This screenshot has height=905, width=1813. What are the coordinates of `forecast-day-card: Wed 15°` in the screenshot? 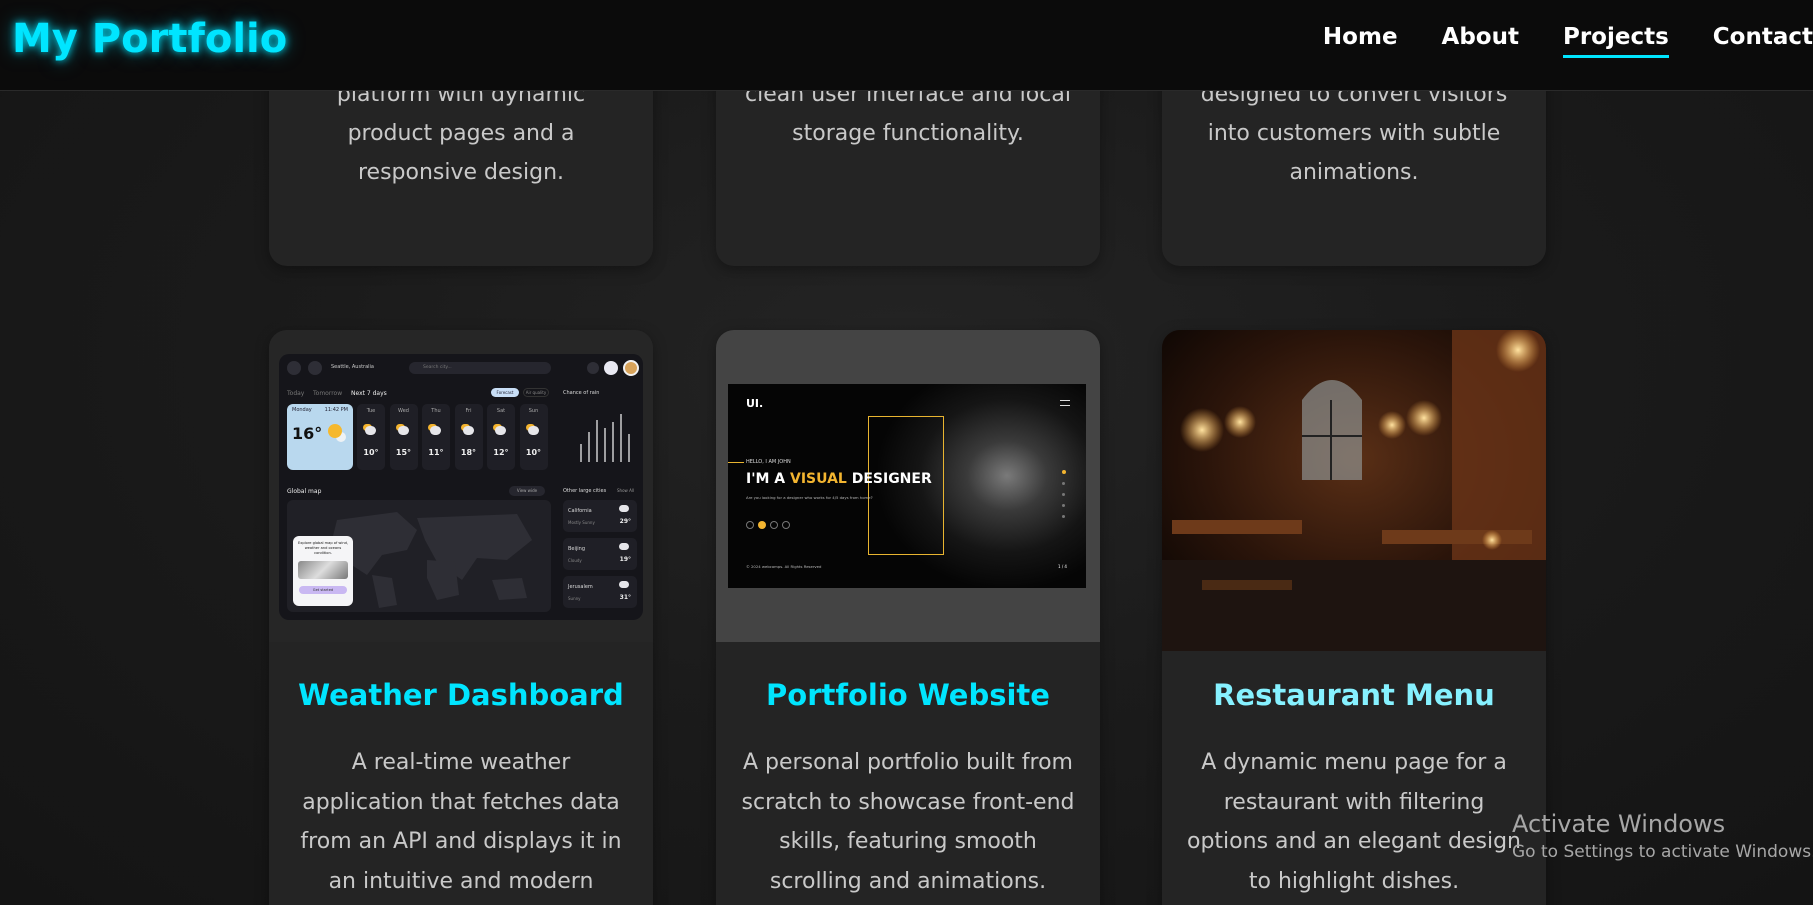 It's located at (403, 437).